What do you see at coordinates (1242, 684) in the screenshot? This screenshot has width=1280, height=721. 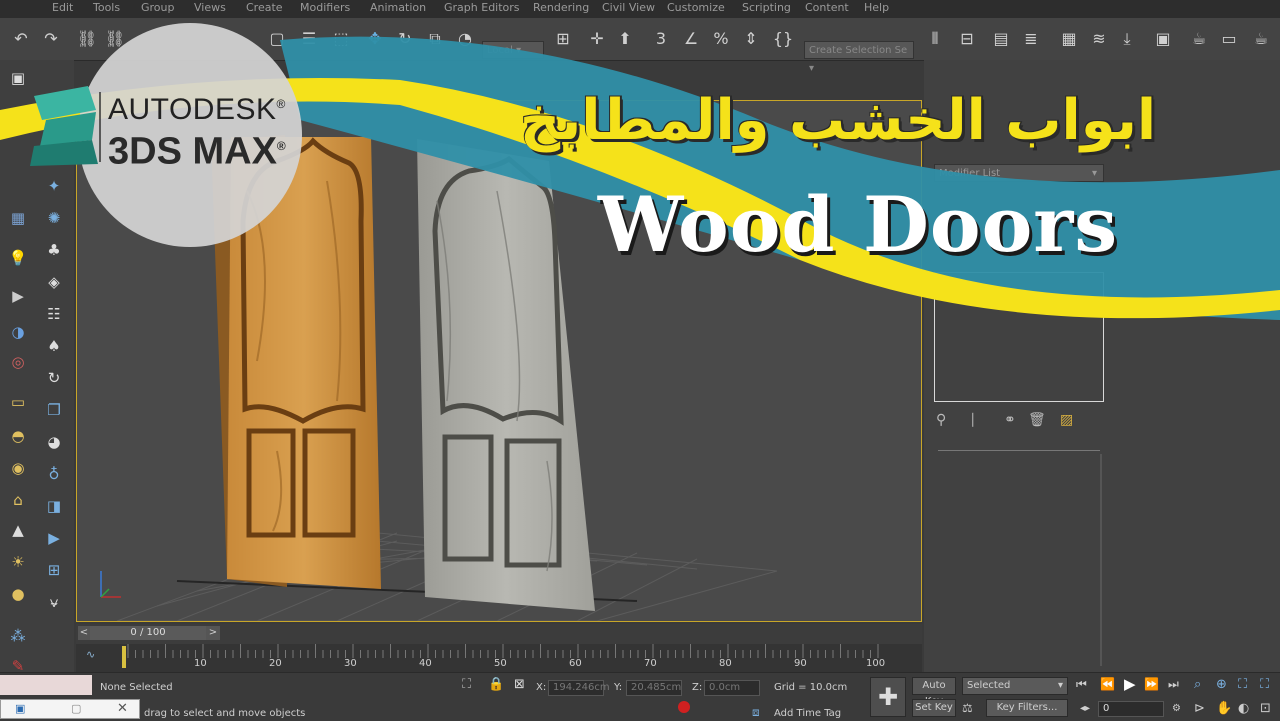 I see `zoom-extents-icon: ⛶` at bounding box center [1242, 684].